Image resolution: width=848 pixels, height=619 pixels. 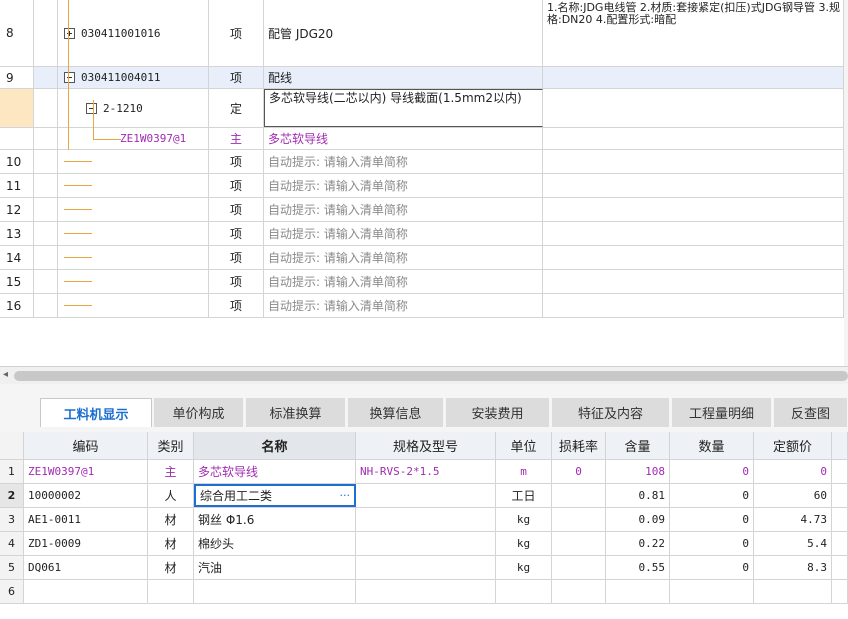 What do you see at coordinates (793, 445) in the screenshot?
I see `header-quota-price: 定额价` at bounding box center [793, 445].